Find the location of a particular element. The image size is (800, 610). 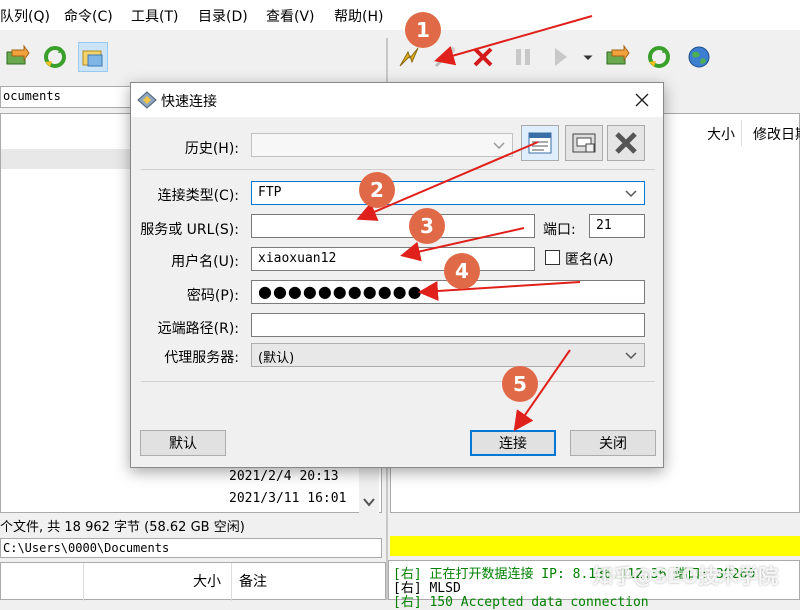

history-label: 历史(H): is located at coordinates (211, 149).